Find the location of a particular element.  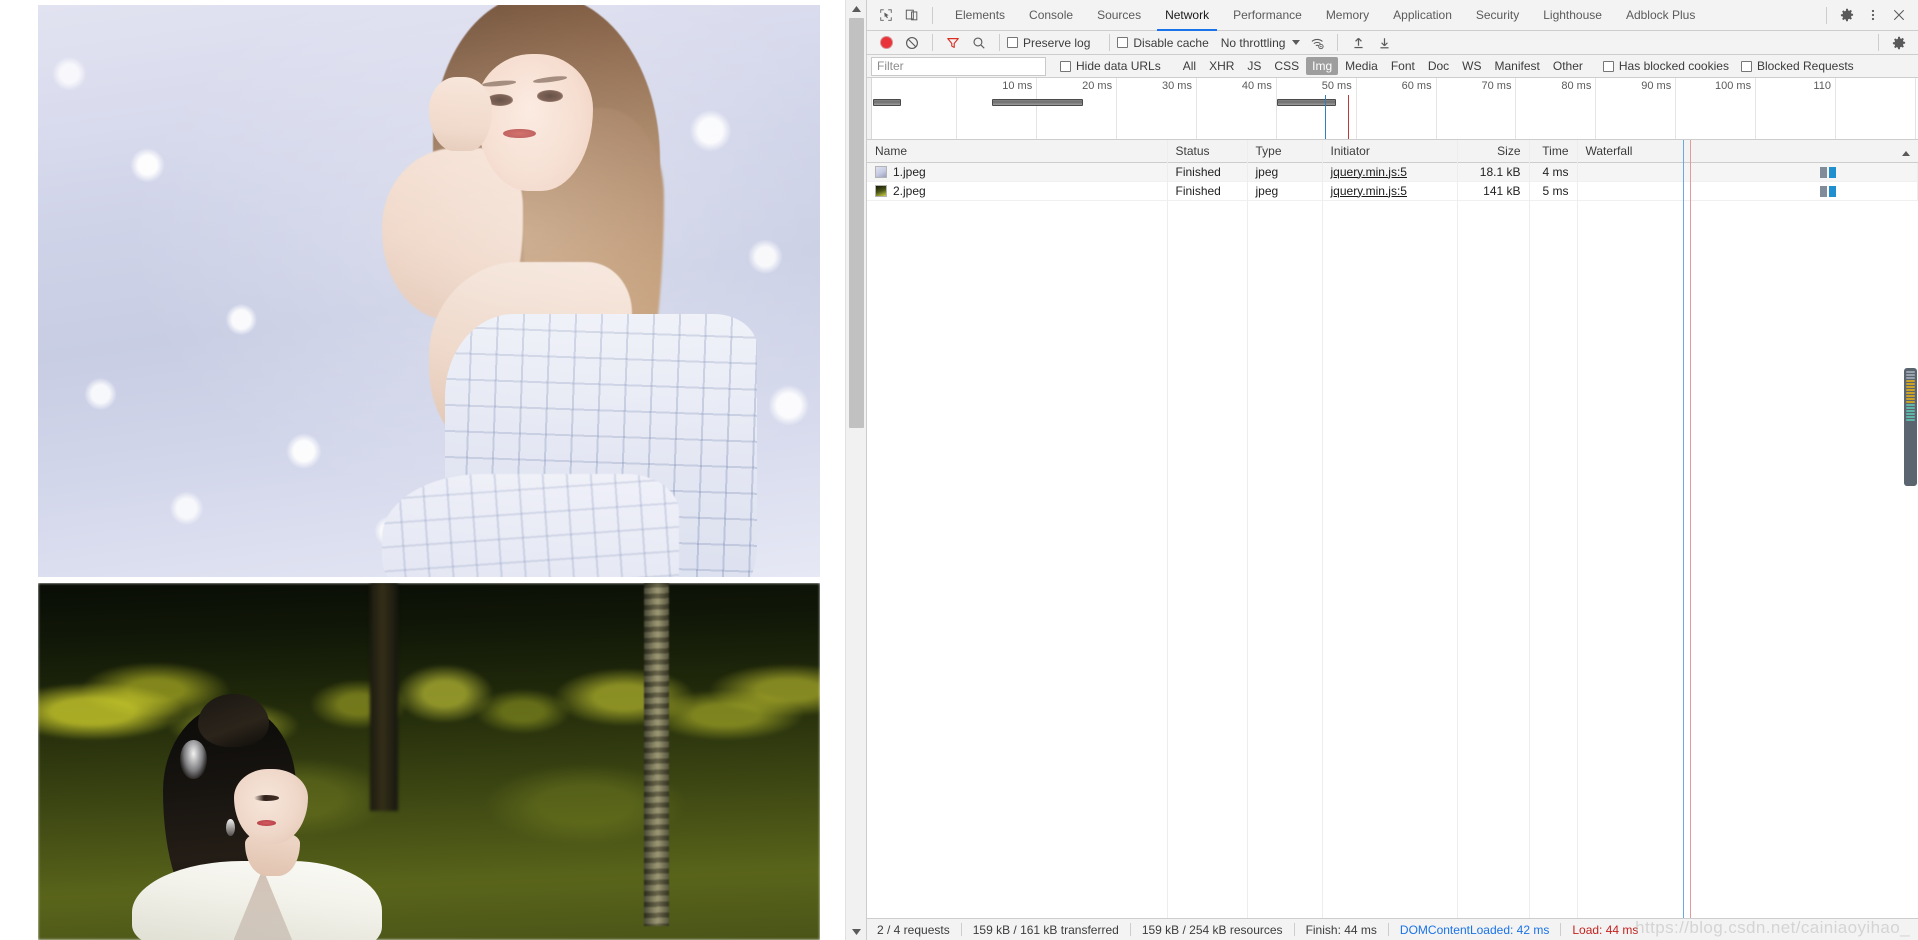

tab-adblock-plus: Adblock Plus is located at coordinates (1660, 15).